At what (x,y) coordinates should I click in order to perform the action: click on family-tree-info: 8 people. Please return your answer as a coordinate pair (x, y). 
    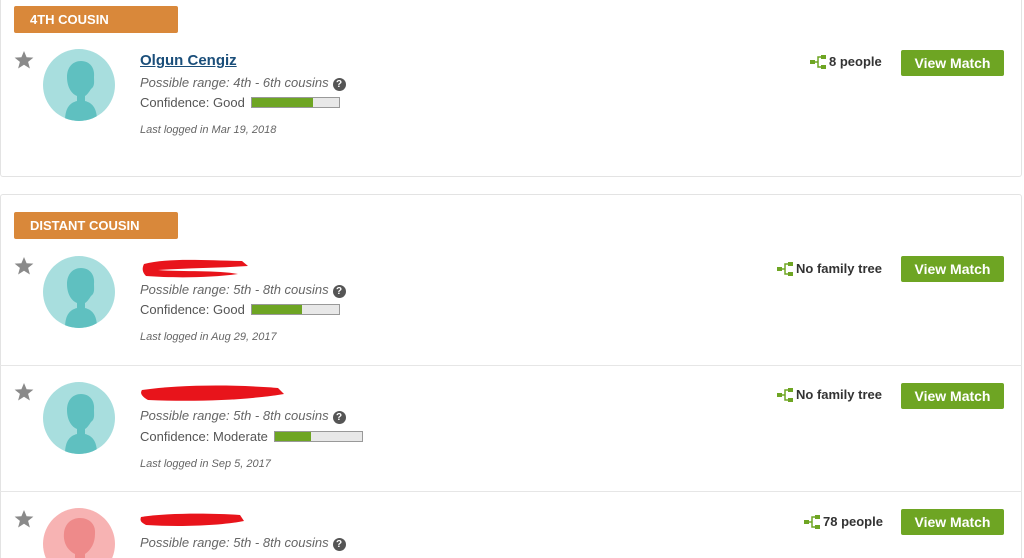
    Looking at the image, I should click on (846, 61).